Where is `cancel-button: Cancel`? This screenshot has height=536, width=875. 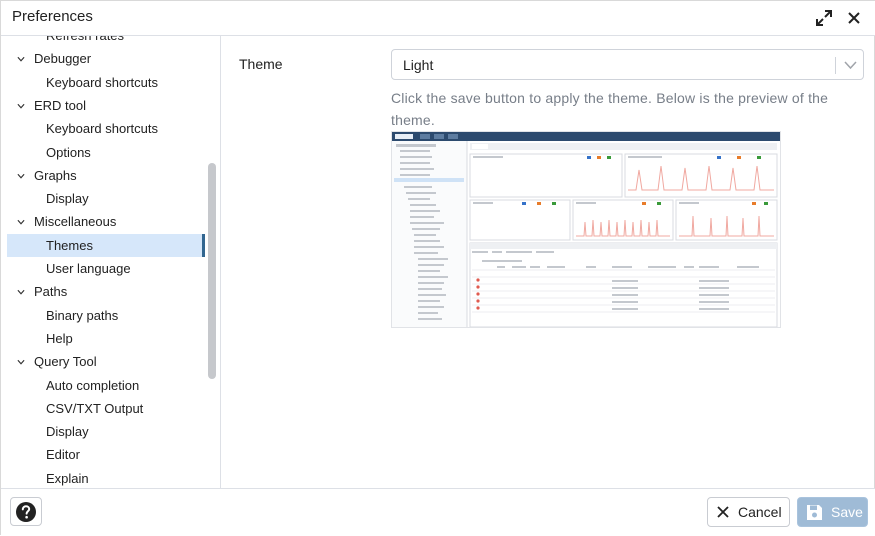
cancel-button: Cancel is located at coordinates (748, 512).